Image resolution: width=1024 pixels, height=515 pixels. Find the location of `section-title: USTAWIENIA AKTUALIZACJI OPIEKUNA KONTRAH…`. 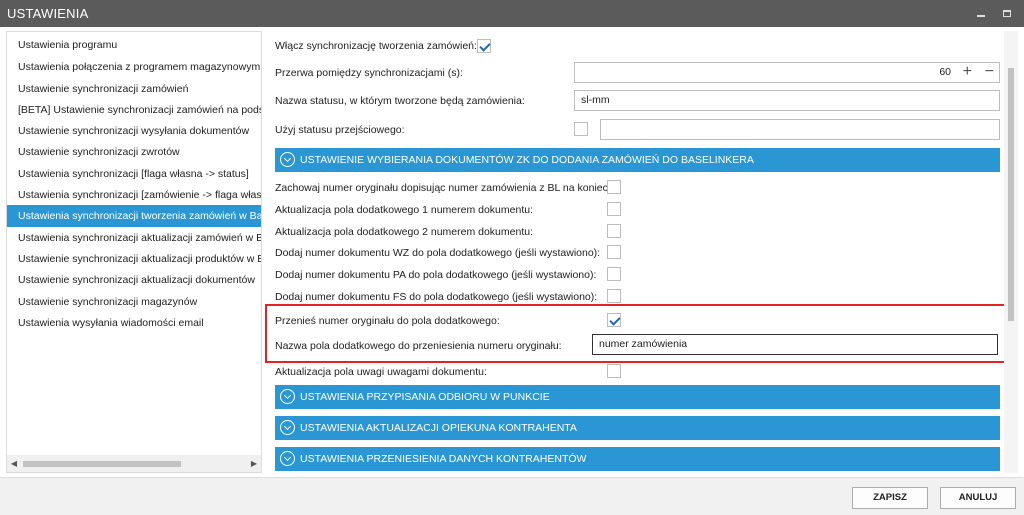

section-title: USTAWIENIA AKTUALIZACJI OPIEKUNA KONTRAH… is located at coordinates (438, 428).